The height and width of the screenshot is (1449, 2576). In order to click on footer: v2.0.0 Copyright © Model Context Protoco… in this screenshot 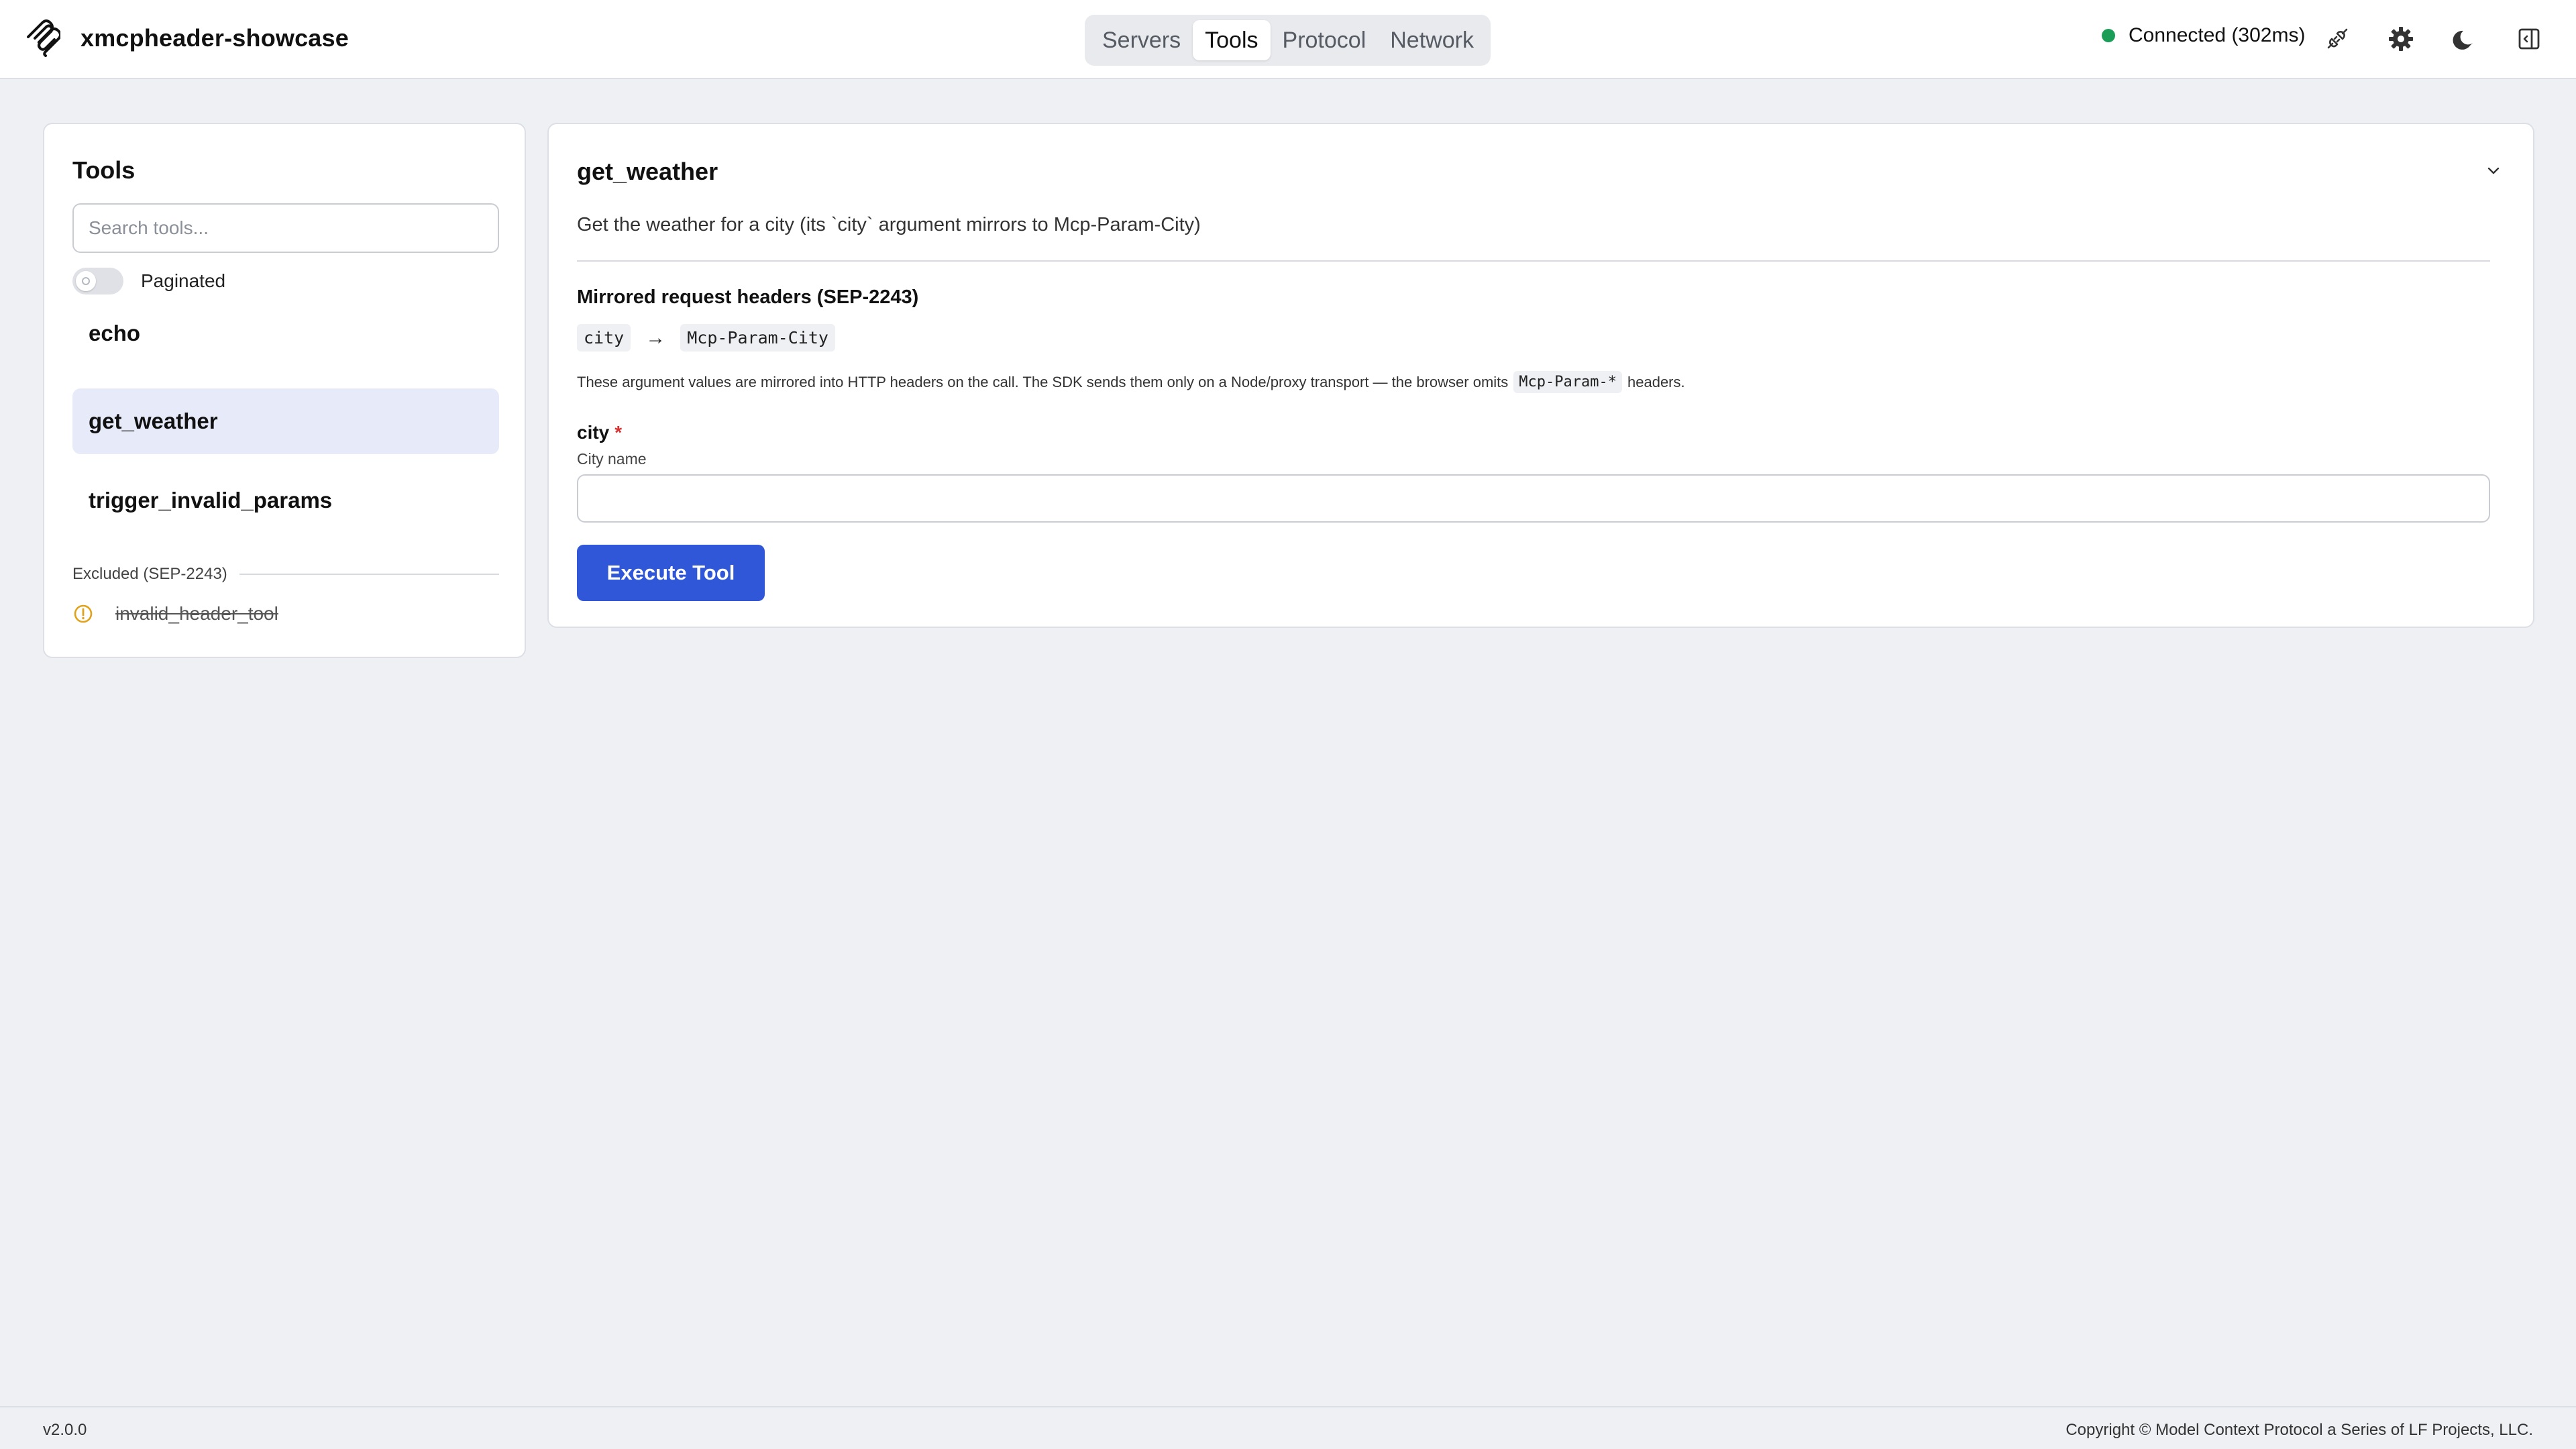, I will do `click(1288, 1427)`.